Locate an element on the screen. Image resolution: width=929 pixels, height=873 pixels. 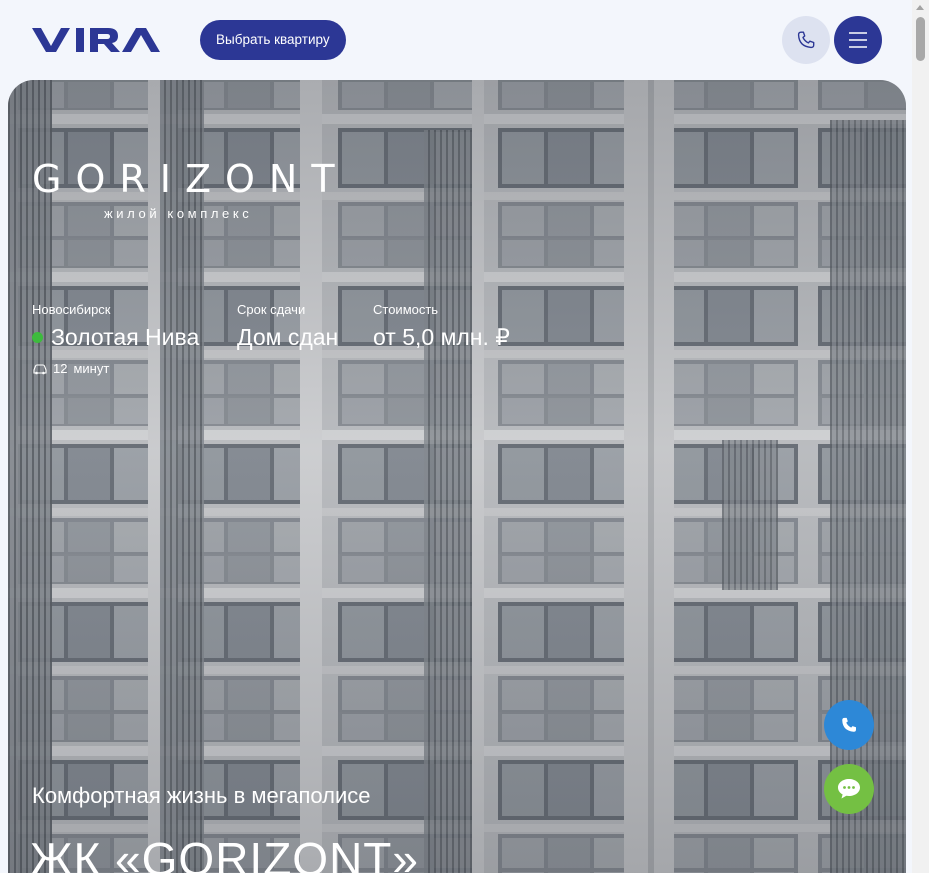
gorizont-logo-wordmark: GORIZONT is located at coordinates (190, 178).